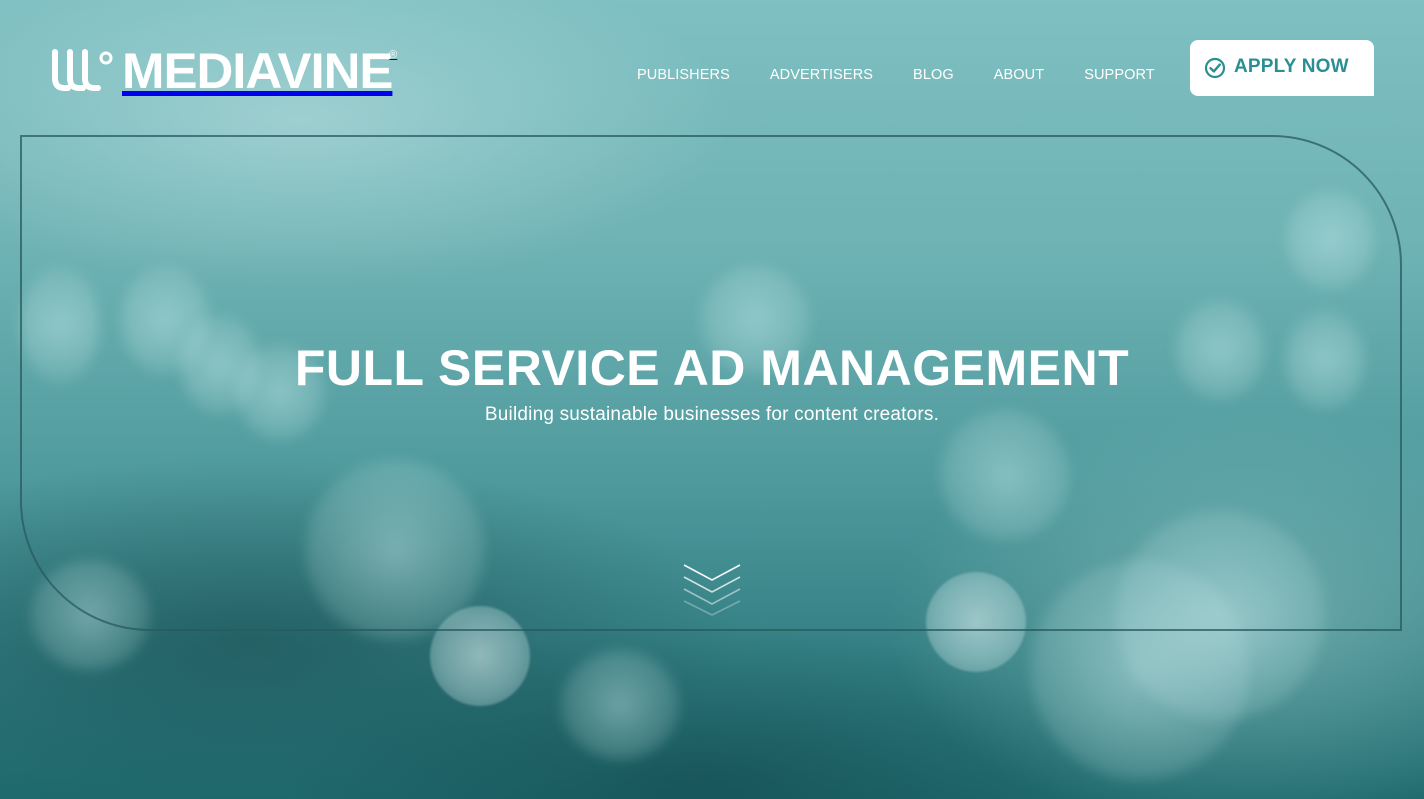  I want to click on hero-title: FULL SERVICE AD MANAGEMENT, so click(712, 368).